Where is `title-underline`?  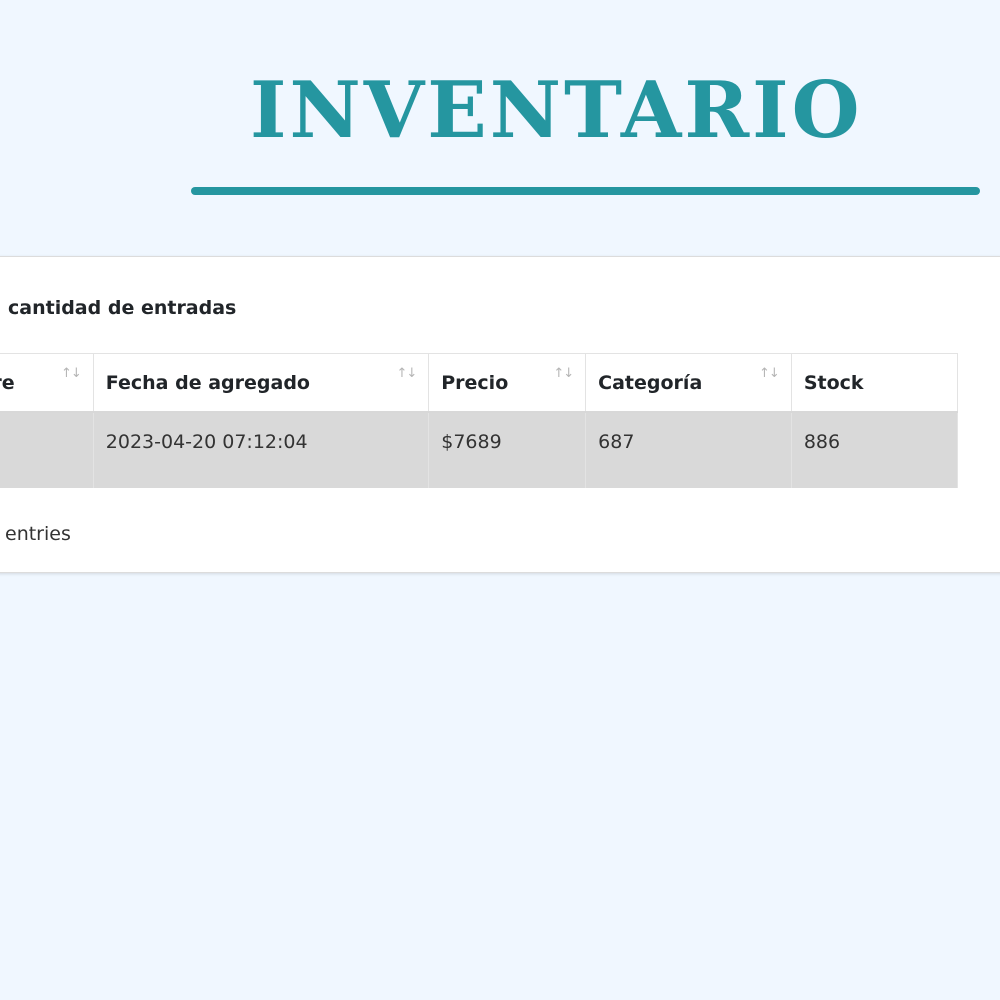
title-underline is located at coordinates (585, 191).